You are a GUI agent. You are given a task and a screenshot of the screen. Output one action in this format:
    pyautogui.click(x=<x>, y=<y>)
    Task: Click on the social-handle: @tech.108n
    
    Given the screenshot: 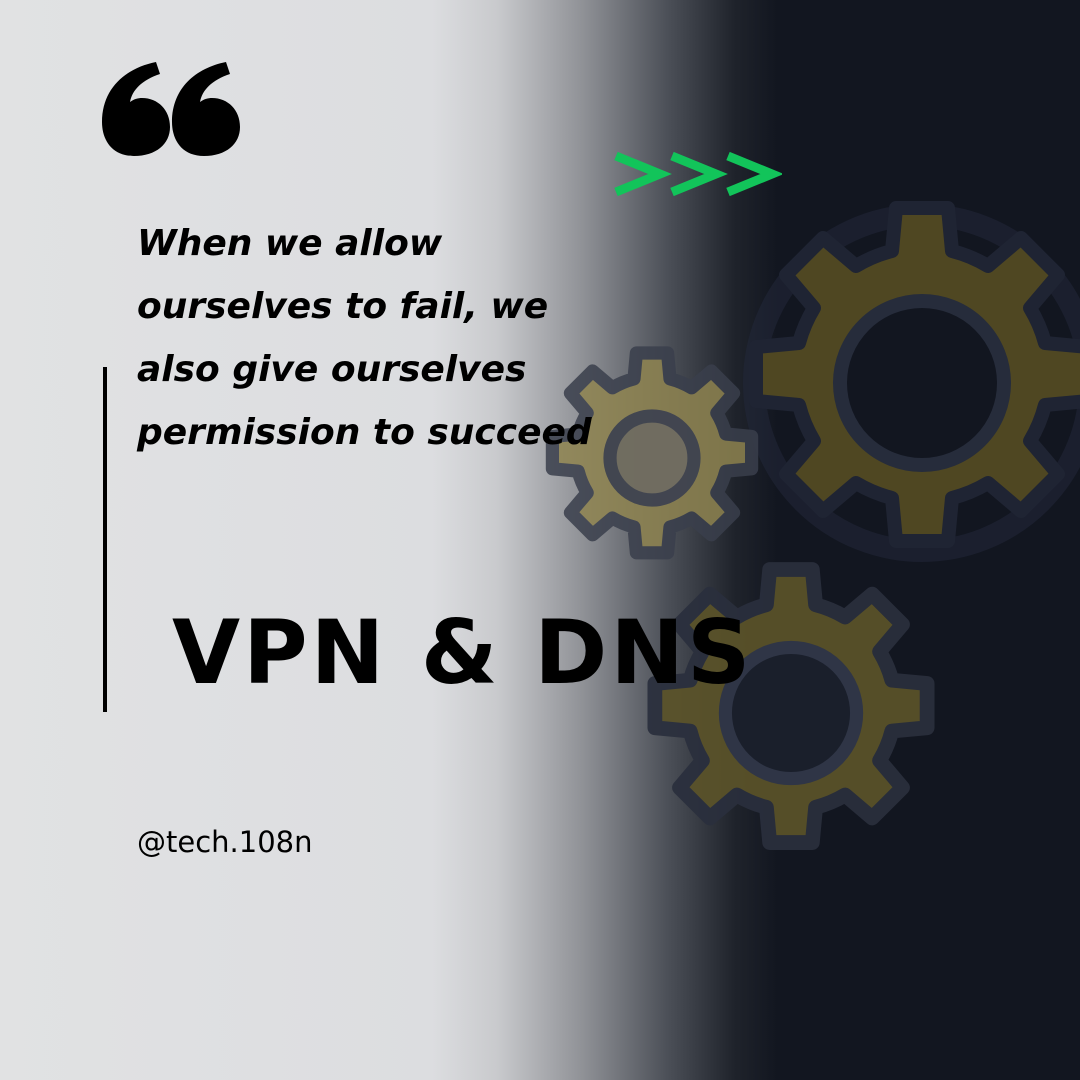 What is the action you would take?
    pyautogui.click(x=225, y=842)
    